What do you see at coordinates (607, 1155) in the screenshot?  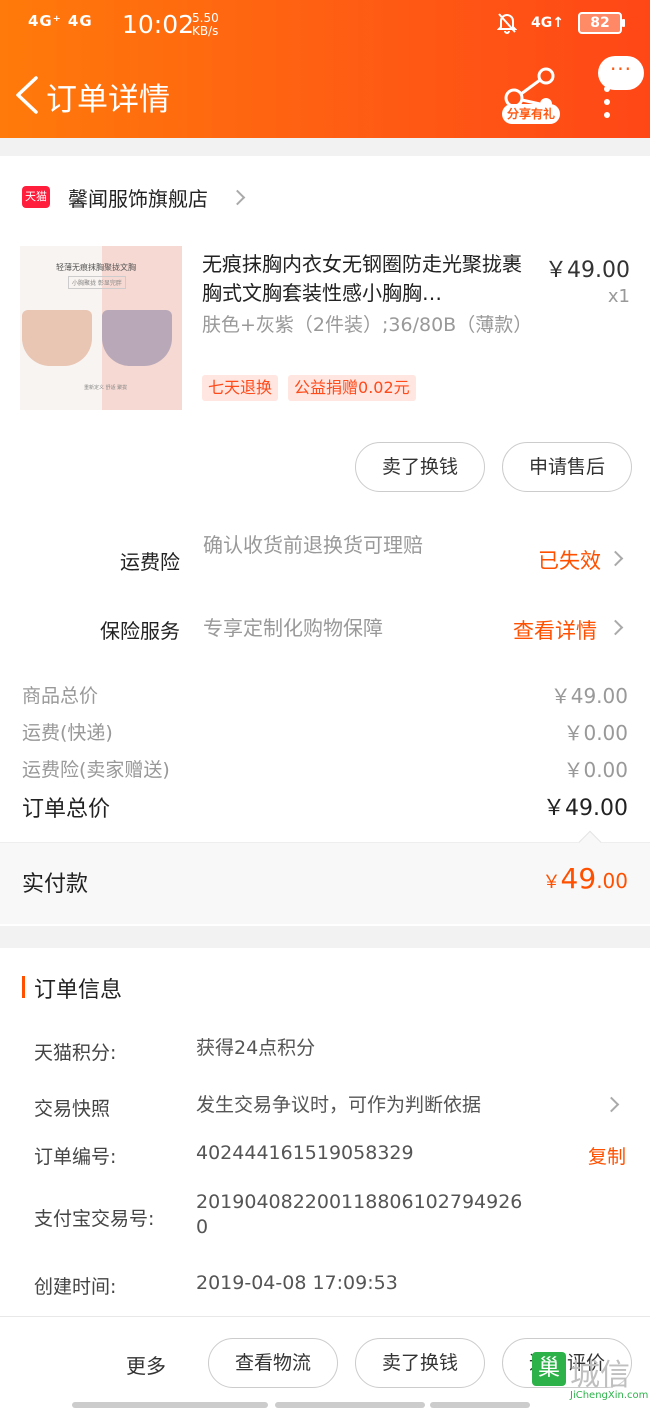 I see `copy-button: 复制` at bounding box center [607, 1155].